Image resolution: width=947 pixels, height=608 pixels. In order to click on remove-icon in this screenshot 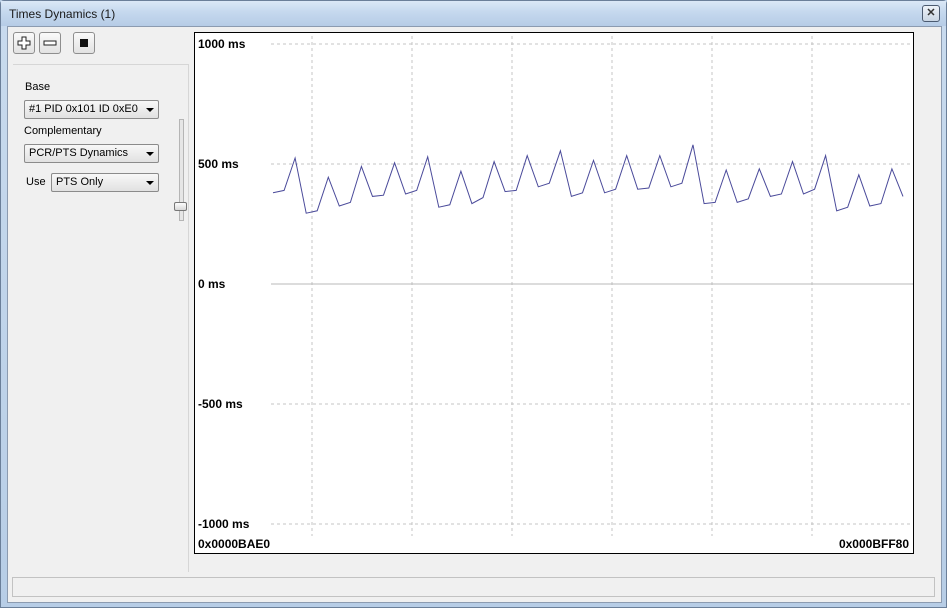, I will do `click(50, 43)`.